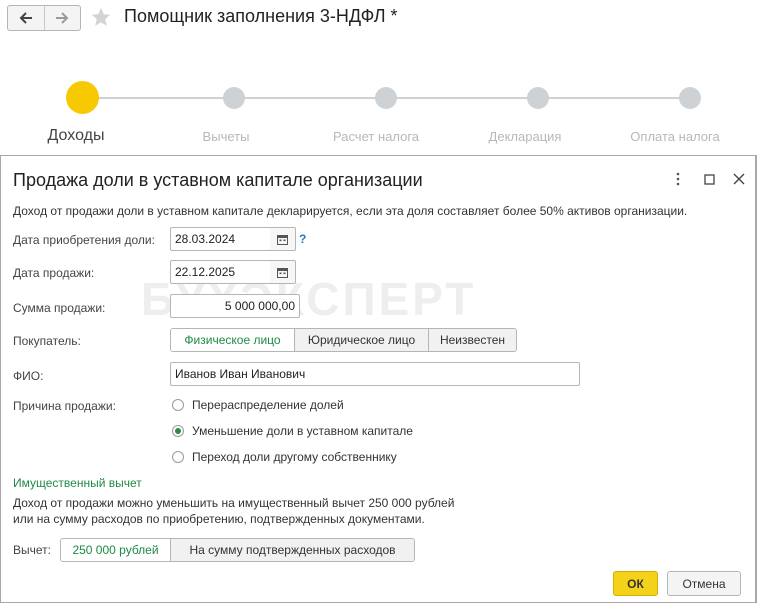 This screenshot has height=603, width=760. I want to click on more-vertical-icon, so click(678, 179).